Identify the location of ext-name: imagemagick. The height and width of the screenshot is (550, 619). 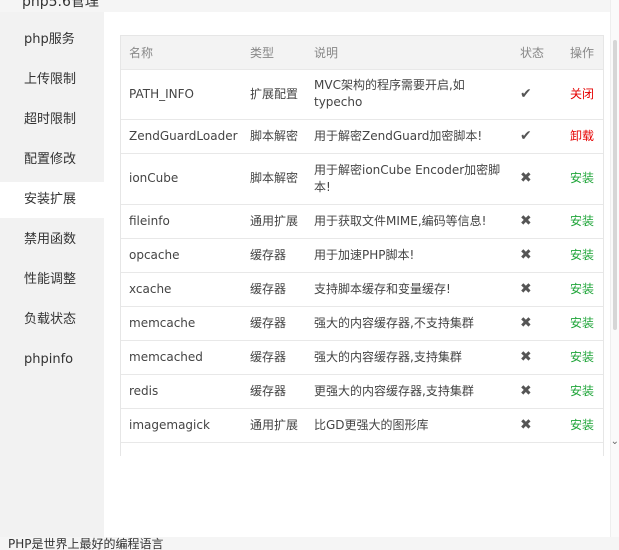
(181, 424).